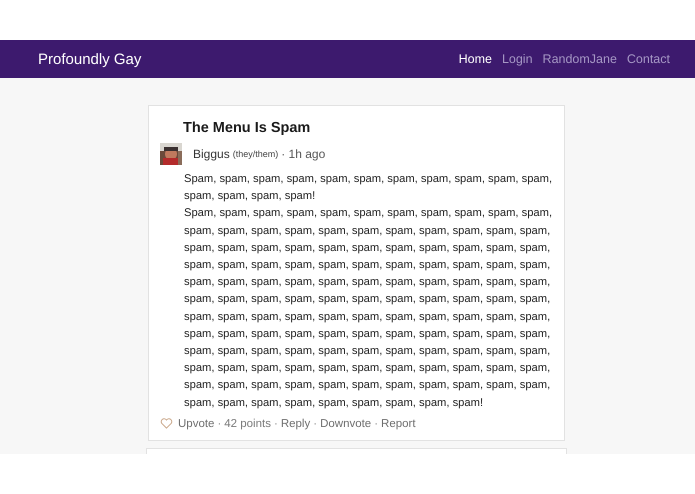 This screenshot has height=494, width=695. What do you see at coordinates (346, 424) in the screenshot?
I see `action-link: Downvote` at bounding box center [346, 424].